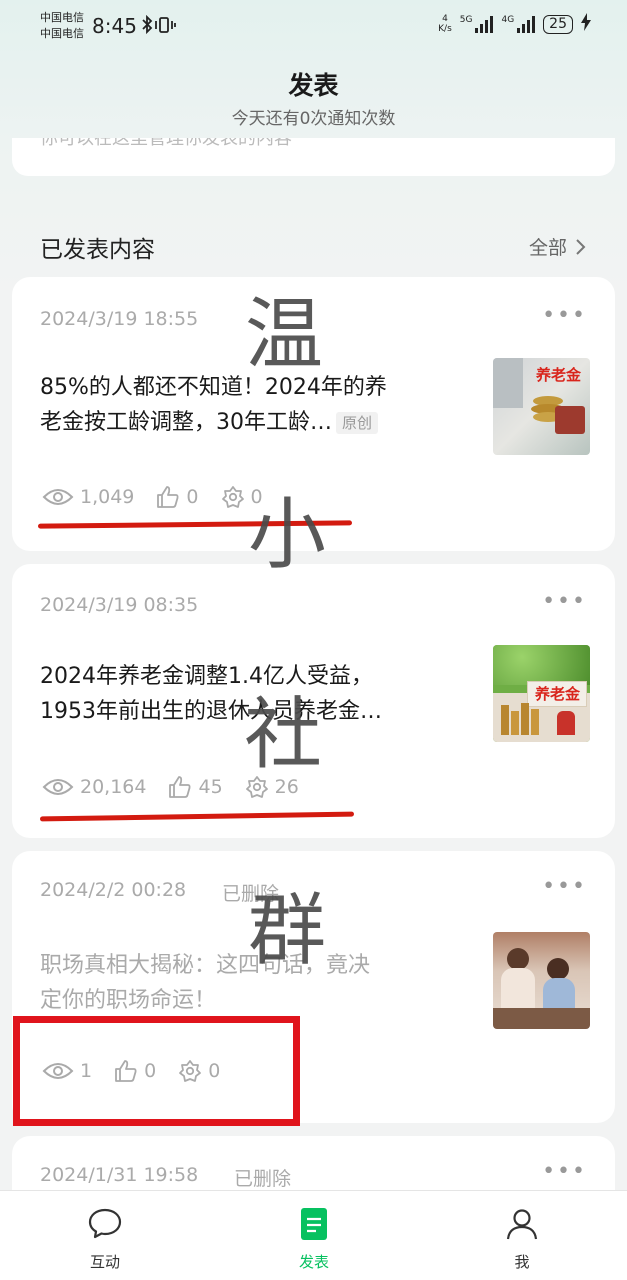  What do you see at coordinates (541, 980) in the screenshot?
I see `post-thumbnail` at bounding box center [541, 980].